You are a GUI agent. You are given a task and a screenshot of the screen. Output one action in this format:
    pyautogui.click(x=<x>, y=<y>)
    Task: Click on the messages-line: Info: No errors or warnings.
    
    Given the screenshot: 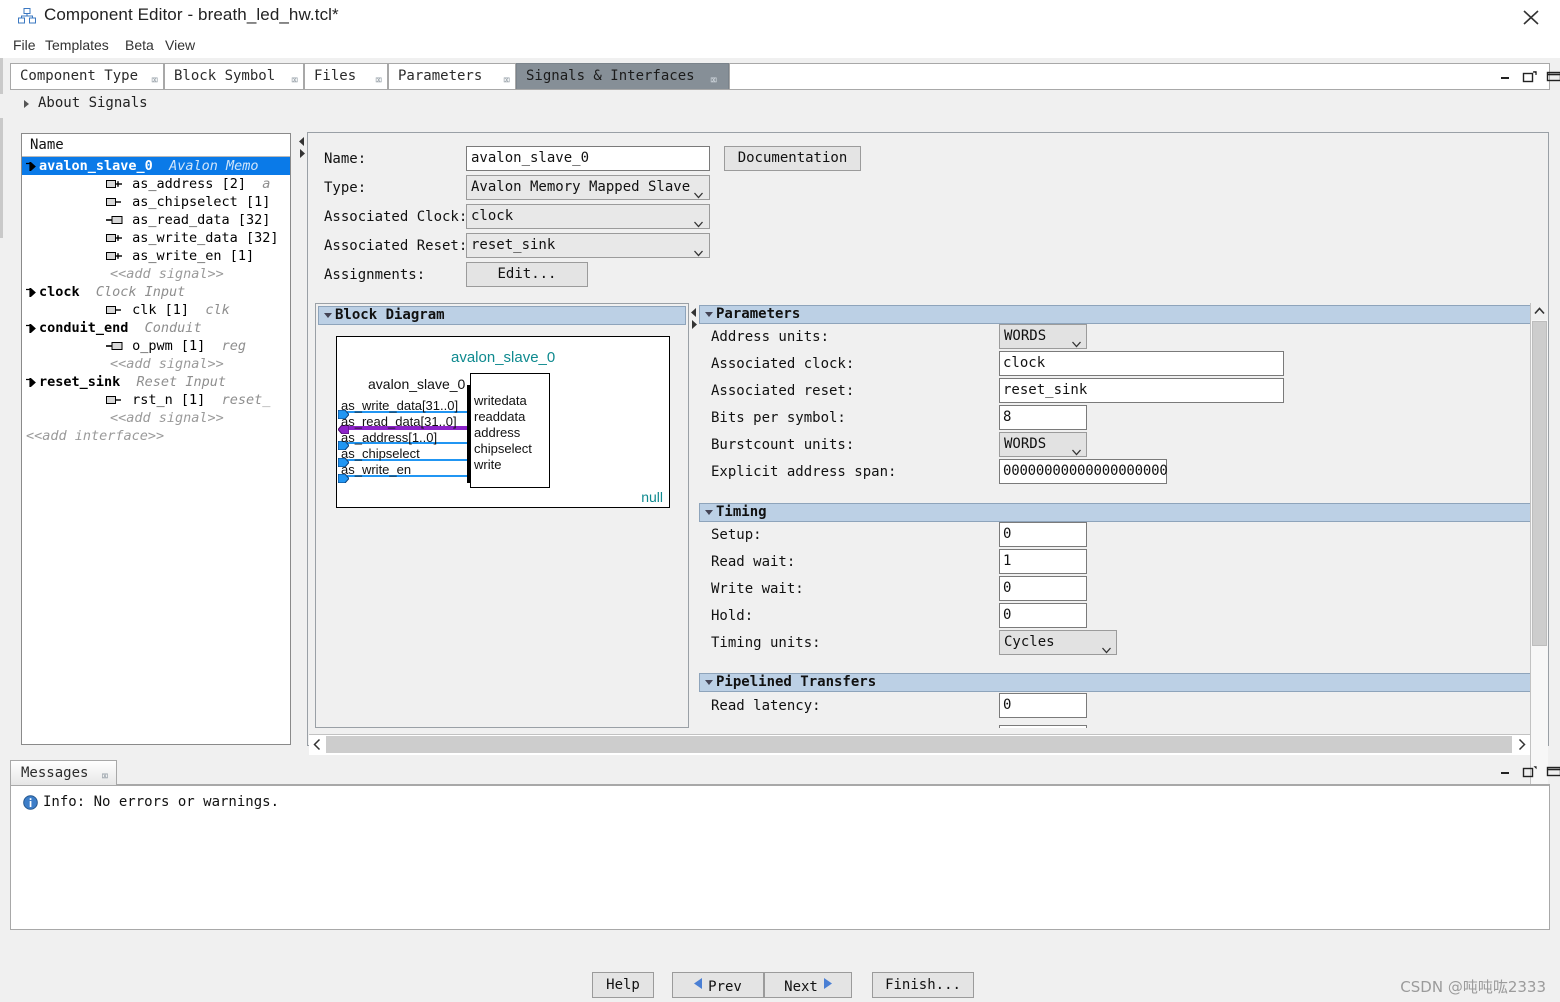 What is the action you would take?
    pyautogui.click(x=161, y=802)
    